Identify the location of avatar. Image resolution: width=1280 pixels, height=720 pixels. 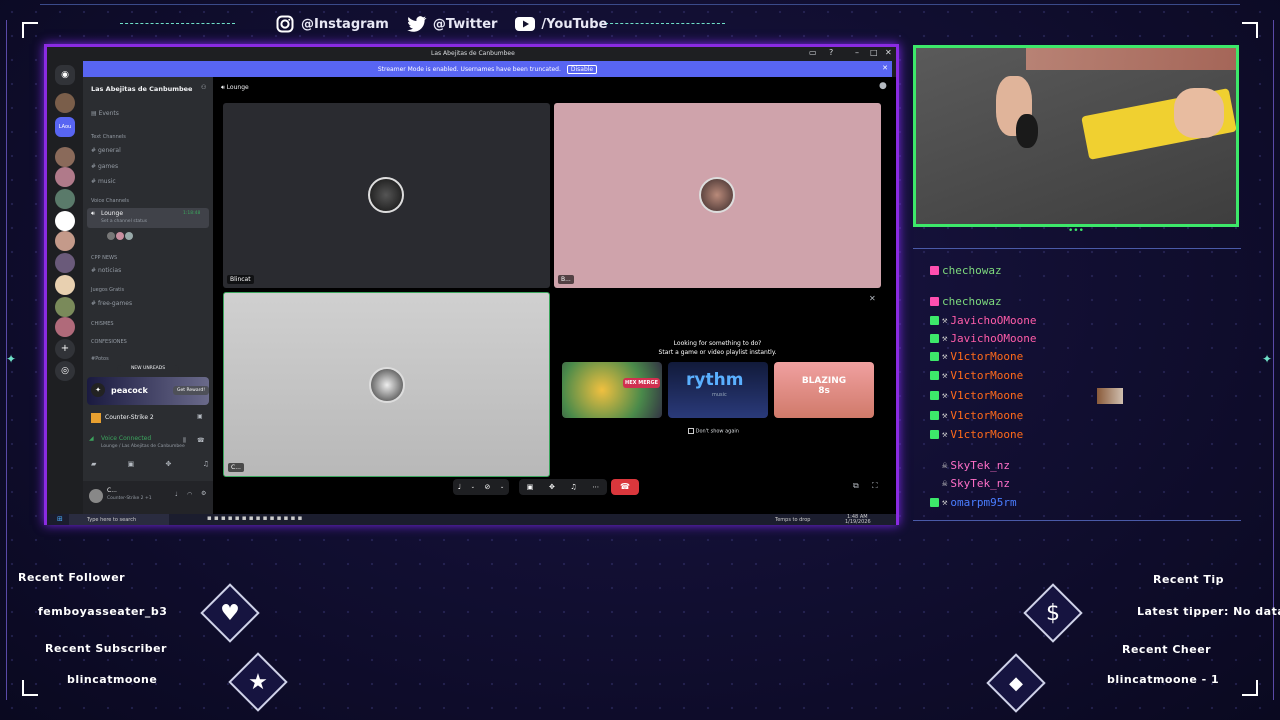
(96, 496).